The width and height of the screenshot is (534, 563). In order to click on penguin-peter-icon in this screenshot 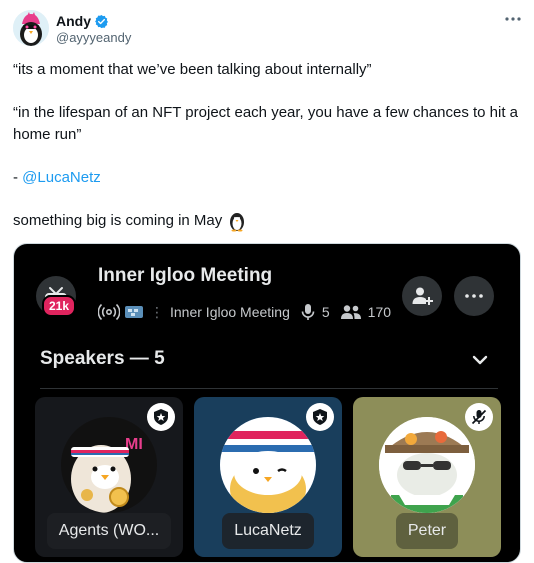, I will do `click(427, 465)`.